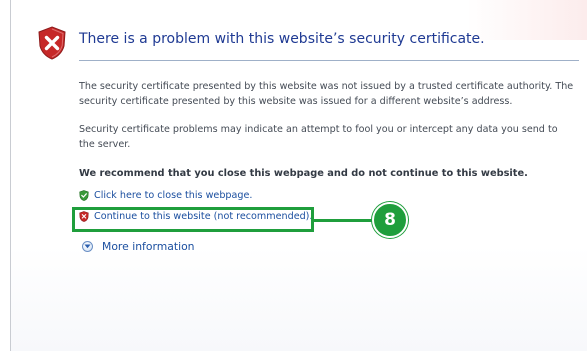  I want to click on title-divider, so click(329, 60).